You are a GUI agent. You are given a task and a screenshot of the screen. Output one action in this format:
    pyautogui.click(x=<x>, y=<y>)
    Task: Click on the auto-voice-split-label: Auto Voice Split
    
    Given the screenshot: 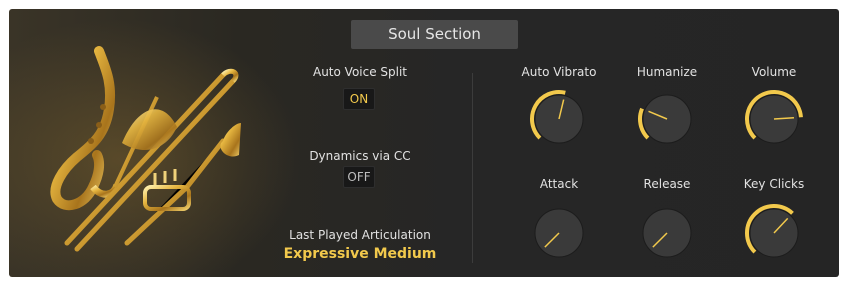 What is the action you would take?
    pyautogui.click(x=360, y=72)
    